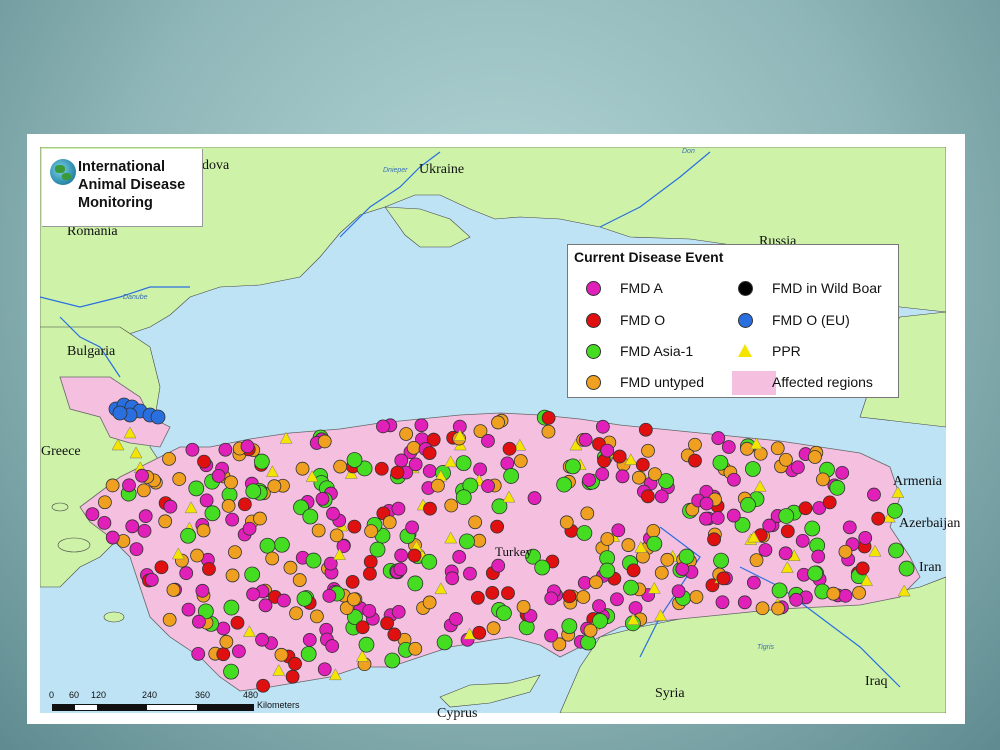  What do you see at coordinates (745, 350) in the screenshot?
I see `ppr-triangle-icon` at bounding box center [745, 350].